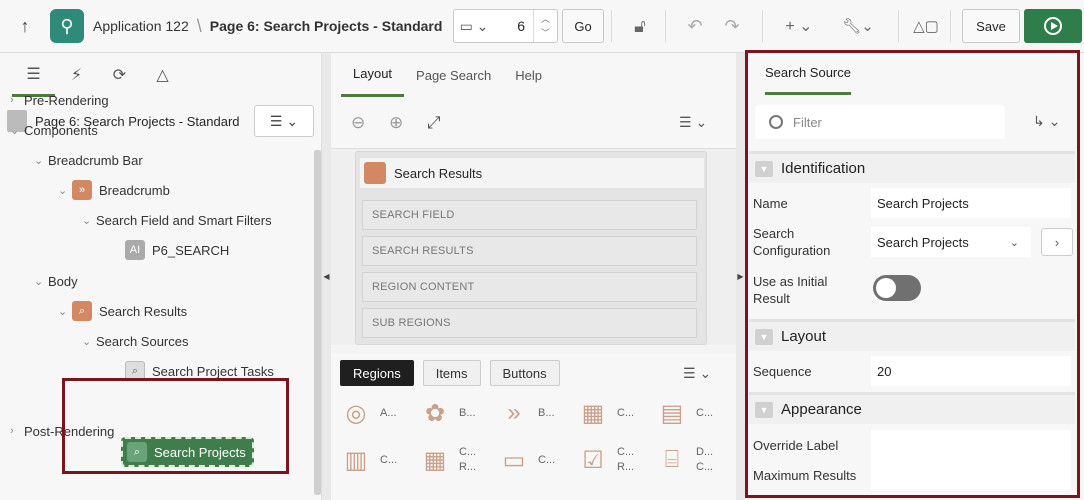 This screenshot has height=500, width=1084. I want to click on tab-layout: Layout, so click(373, 75).